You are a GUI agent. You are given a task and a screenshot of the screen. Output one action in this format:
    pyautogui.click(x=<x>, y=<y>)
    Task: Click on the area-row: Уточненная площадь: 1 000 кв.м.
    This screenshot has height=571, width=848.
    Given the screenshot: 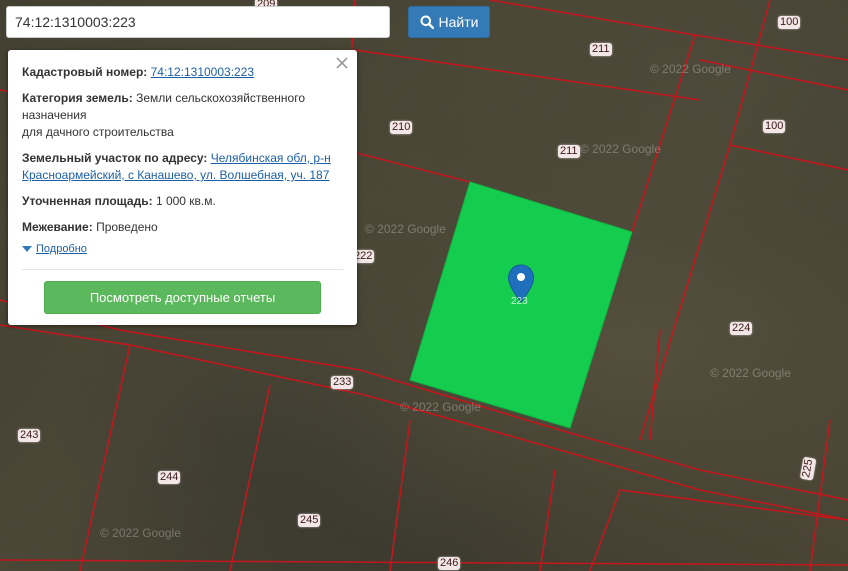 What is the action you would take?
    pyautogui.click(x=182, y=201)
    